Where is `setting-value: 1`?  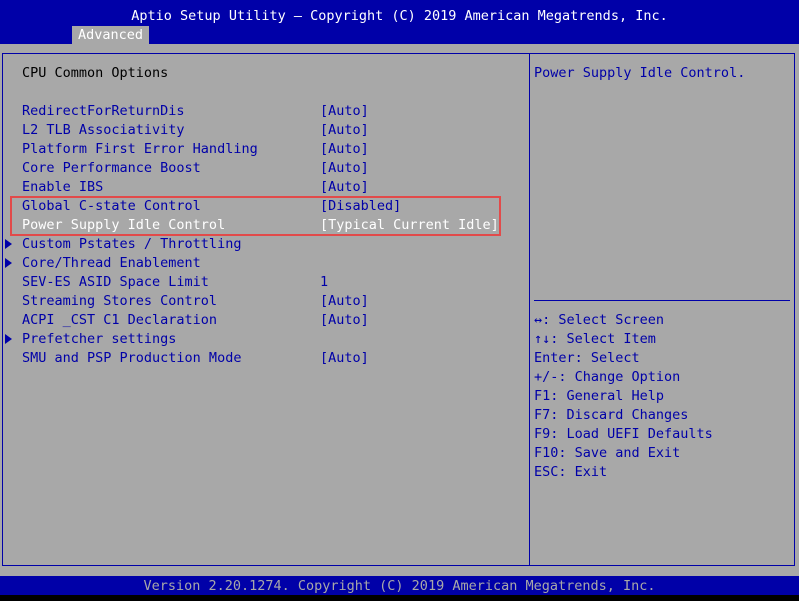
setting-value: 1 is located at coordinates (324, 282).